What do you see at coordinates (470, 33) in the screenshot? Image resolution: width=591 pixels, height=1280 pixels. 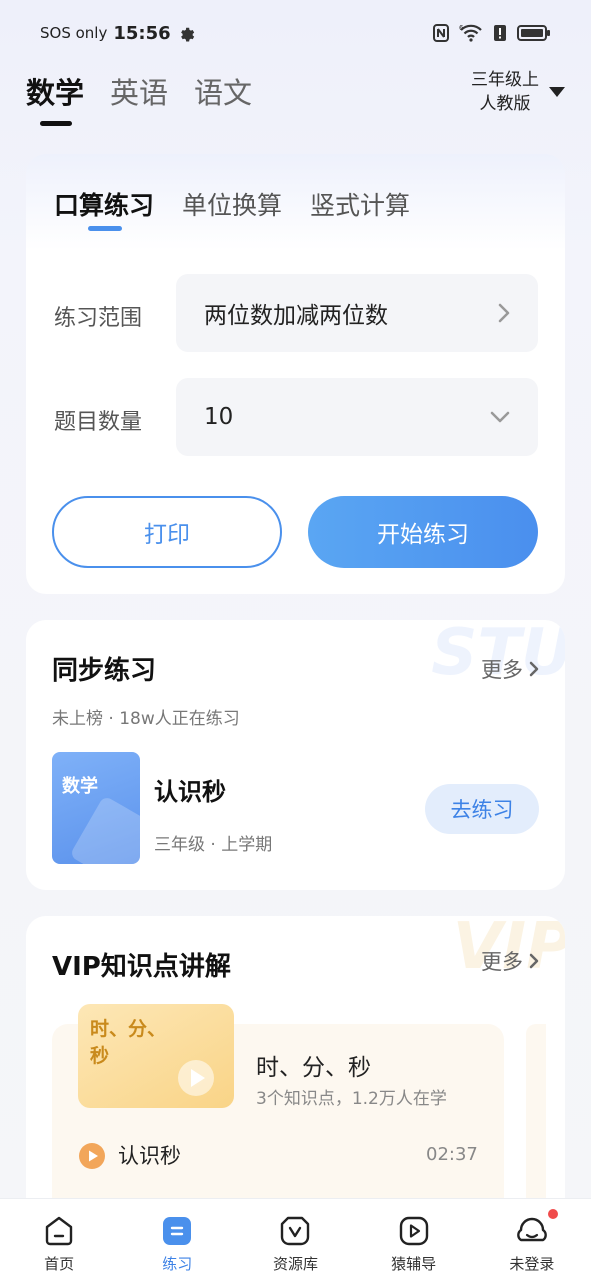 I see `wifi-icon: 6` at bounding box center [470, 33].